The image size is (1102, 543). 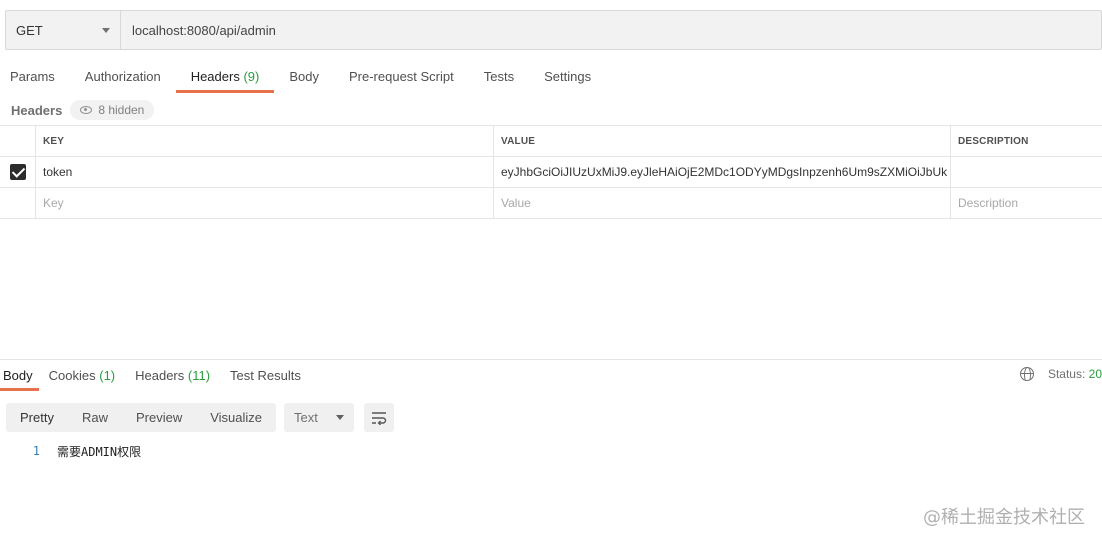 I want to click on tab-label: Cookies, so click(x=72, y=375).